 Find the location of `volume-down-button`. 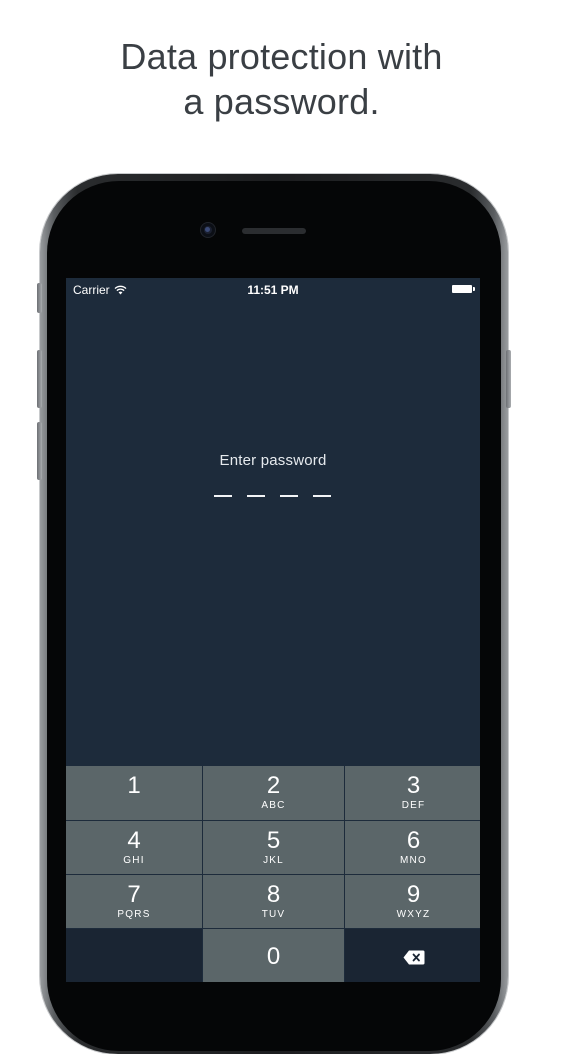

volume-down-button is located at coordinates (39, 451).